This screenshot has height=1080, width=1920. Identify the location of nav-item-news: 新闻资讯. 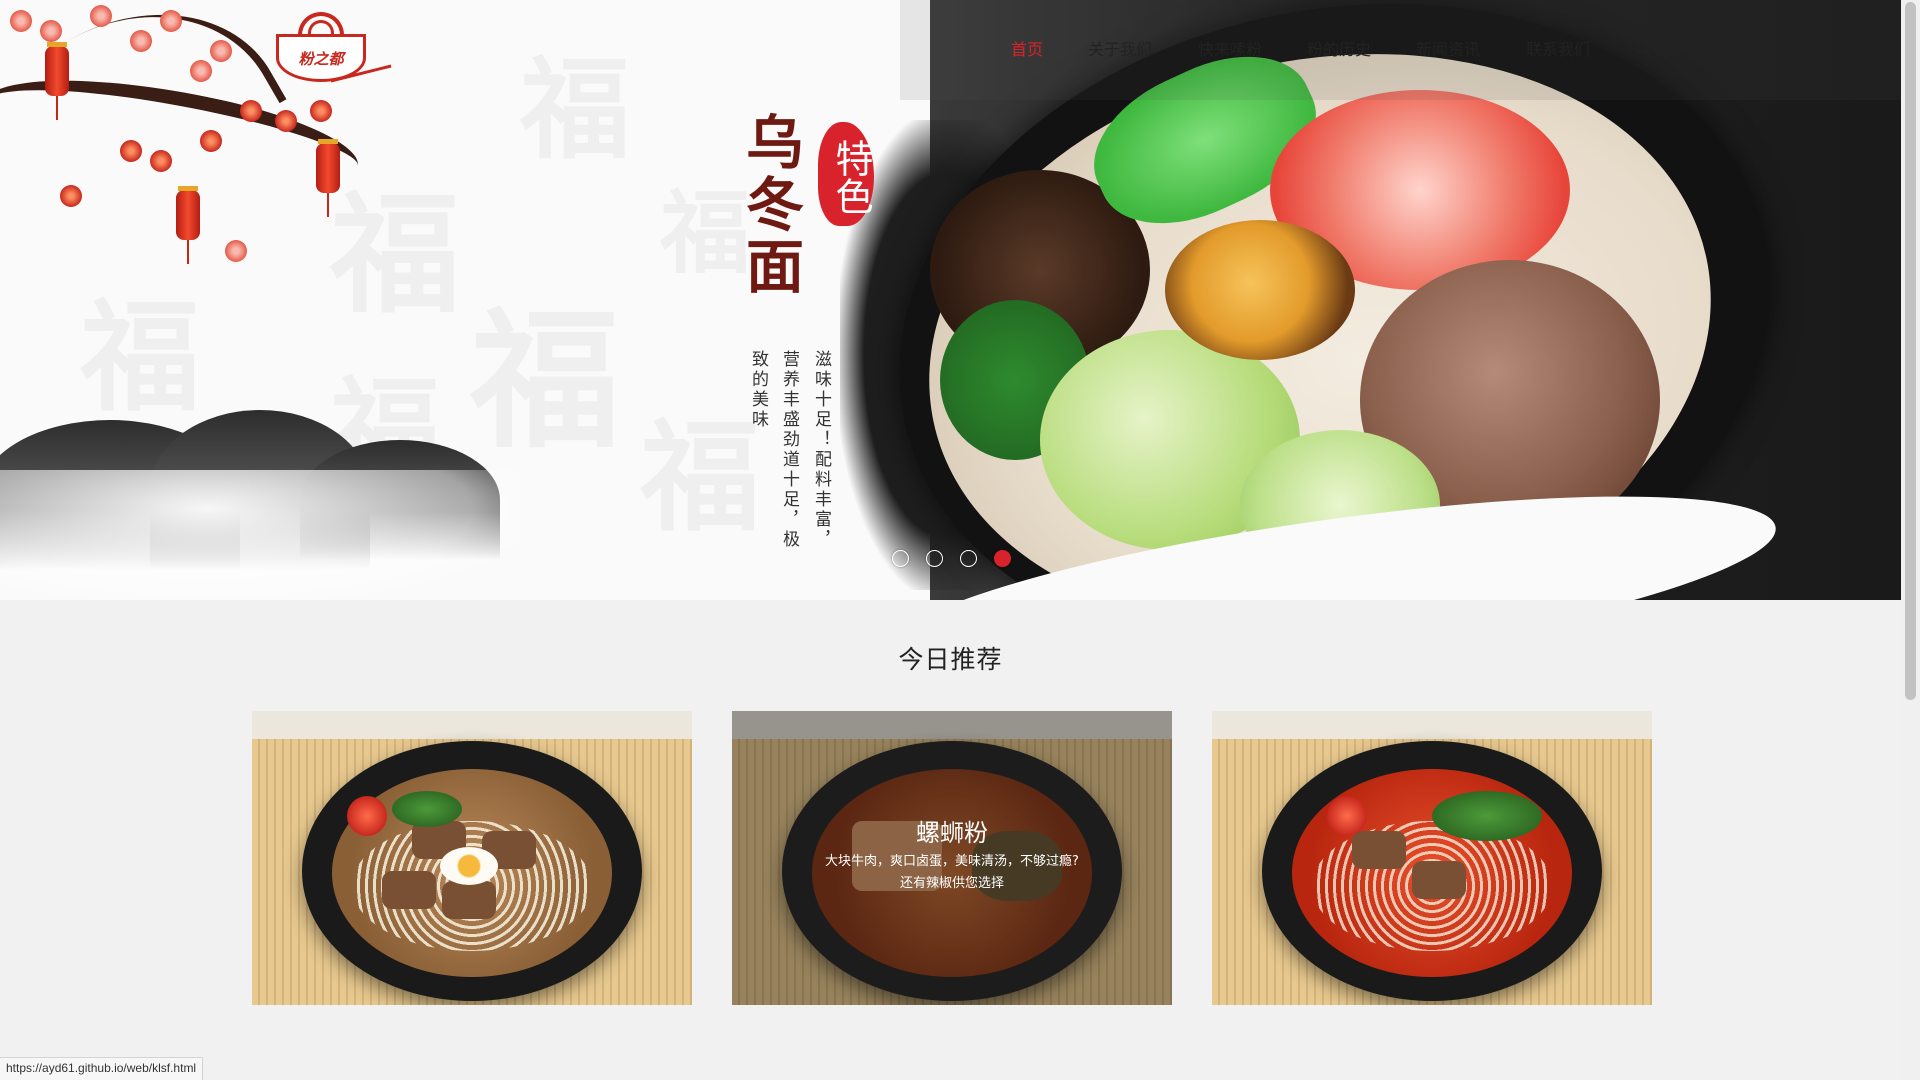
(1448, 48).